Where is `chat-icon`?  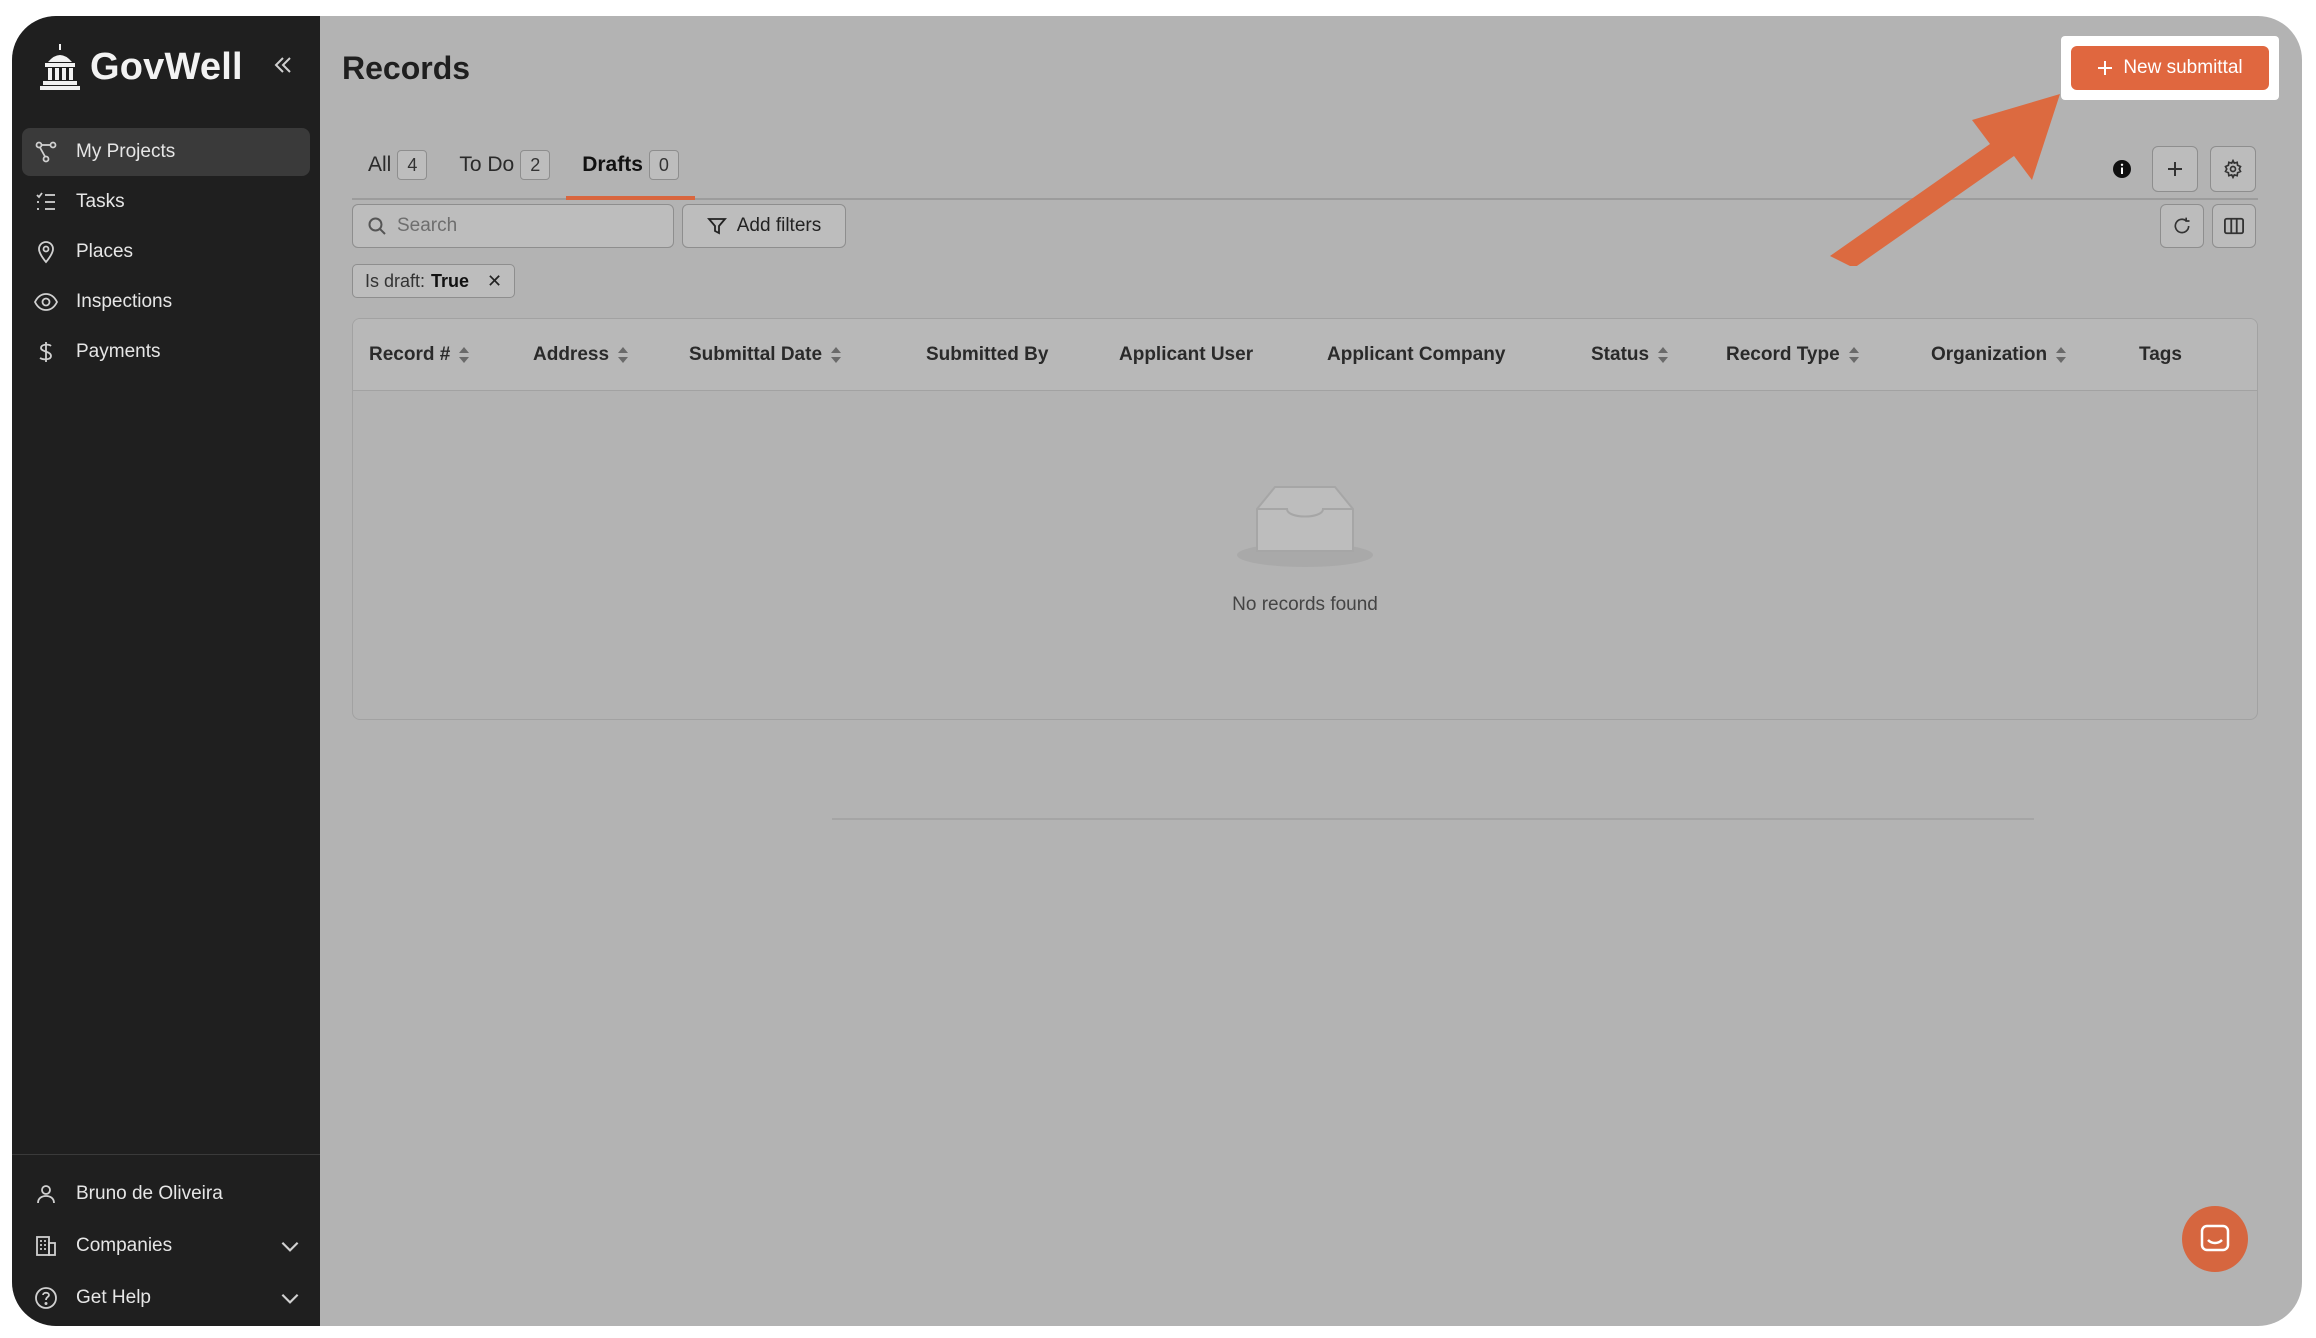 chat-icon is located at coordinates (2215, 1238).